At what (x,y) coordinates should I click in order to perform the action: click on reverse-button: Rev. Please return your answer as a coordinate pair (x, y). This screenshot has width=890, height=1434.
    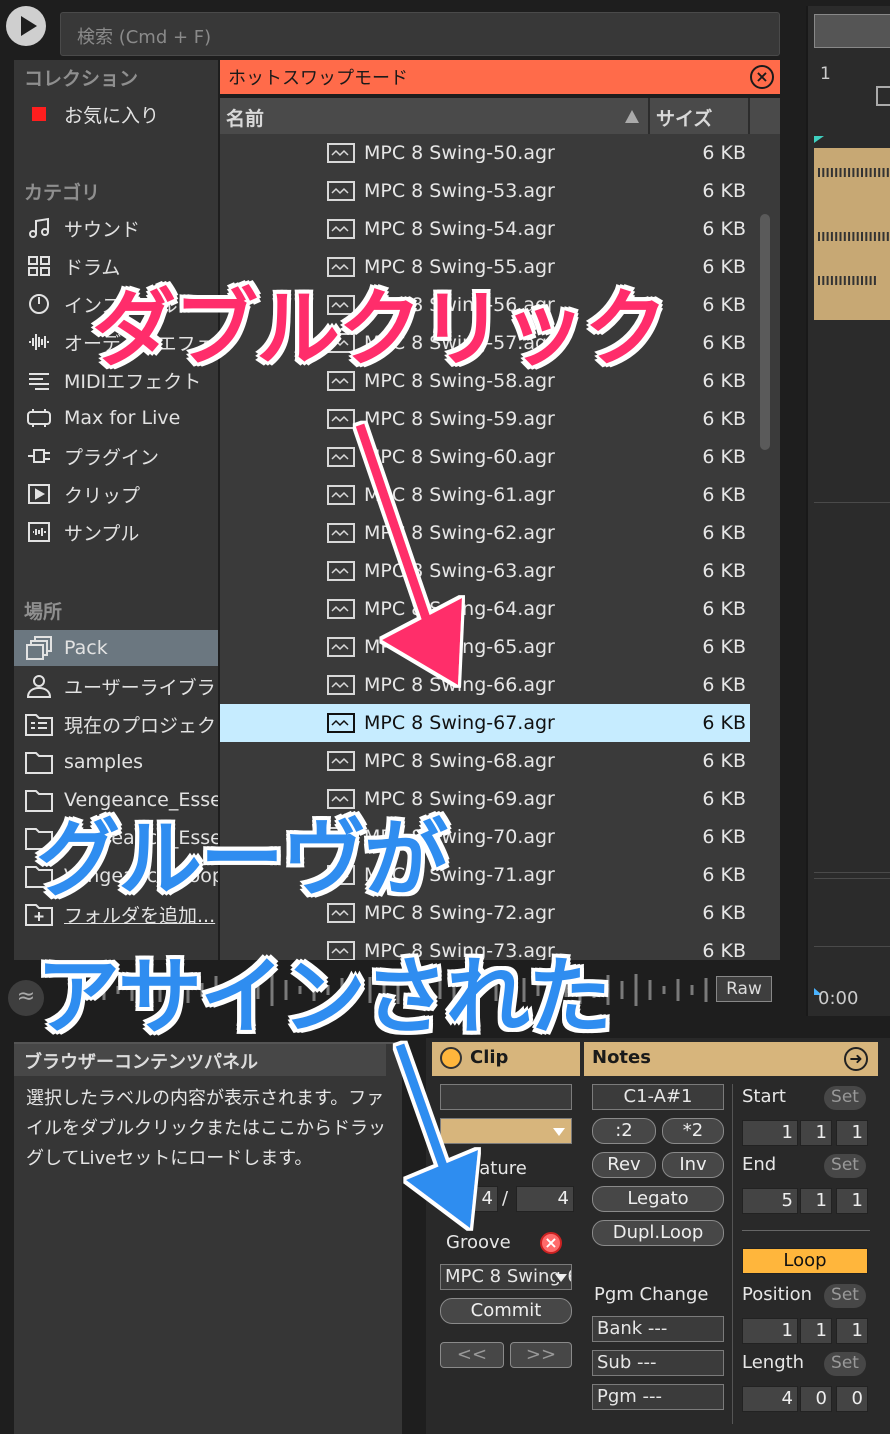
    Looking at the image, I should click on (624, 1165).